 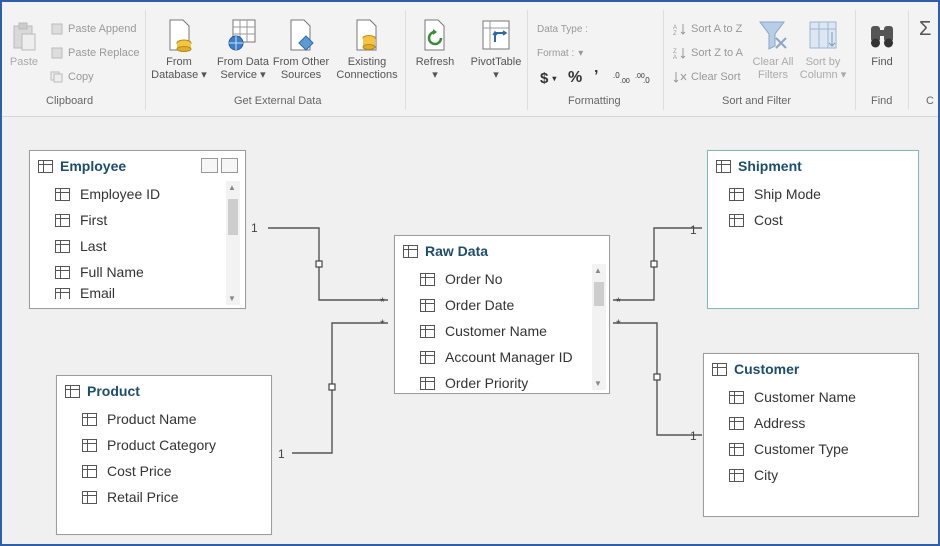 I want to click on column-item: Order Date, so click(x=502, y=305).